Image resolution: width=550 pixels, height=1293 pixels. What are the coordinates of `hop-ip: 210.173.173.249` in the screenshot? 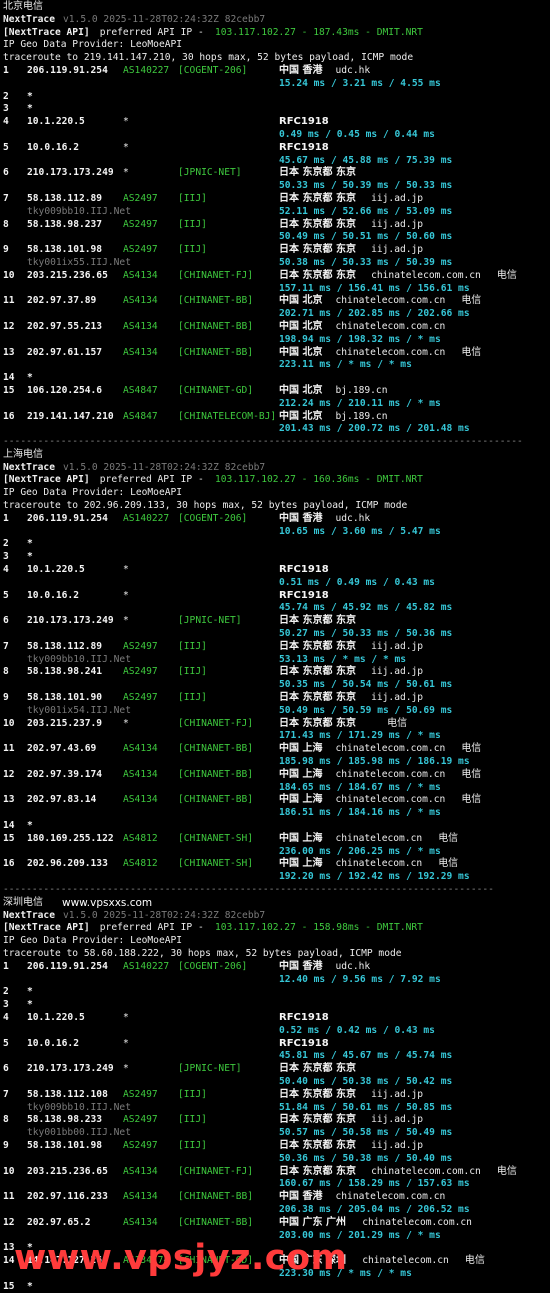 It's located at (70, 173).